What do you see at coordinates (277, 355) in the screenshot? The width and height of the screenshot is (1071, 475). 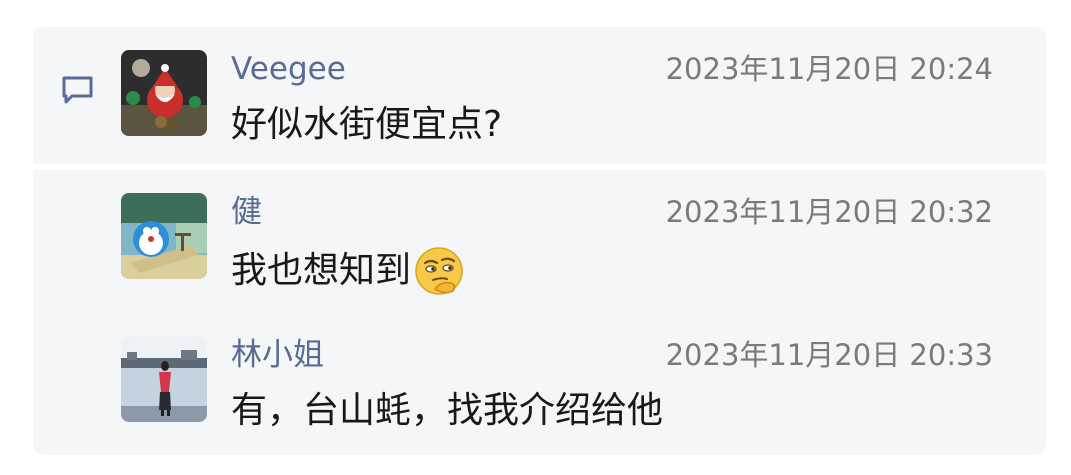 I see `author-name: 林小姐` at bounding box center [277, 355].